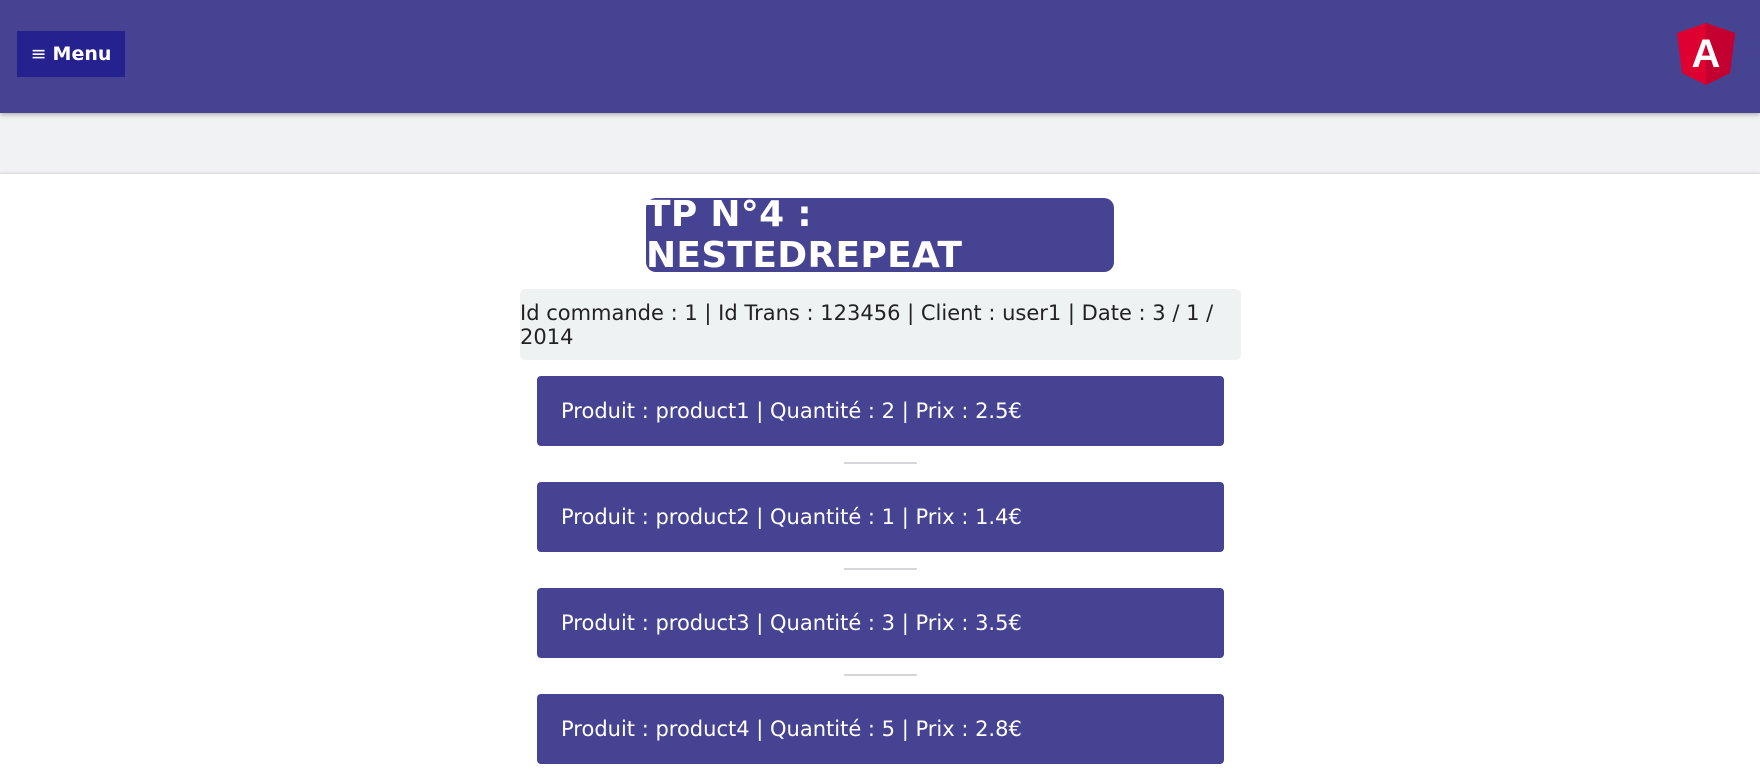 This screenshot has width=1760, height=772. Describe the element at coordinates (880, 235) in the screenshot. I see `page-title: TP N°4 : NESTEDREPEAT` at that location.